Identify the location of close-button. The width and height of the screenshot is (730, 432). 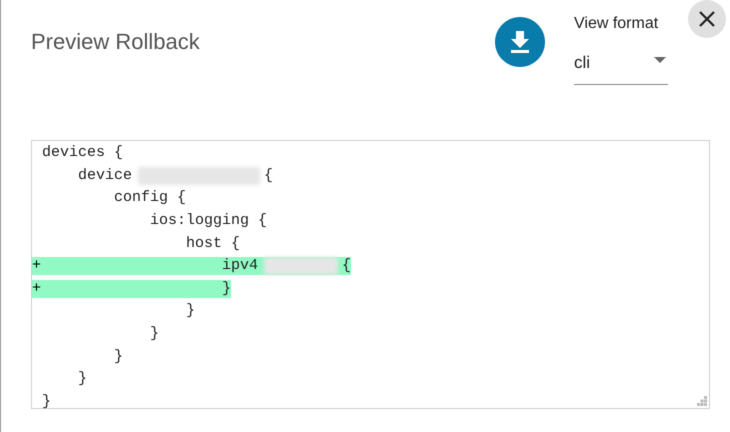
(707, 19).